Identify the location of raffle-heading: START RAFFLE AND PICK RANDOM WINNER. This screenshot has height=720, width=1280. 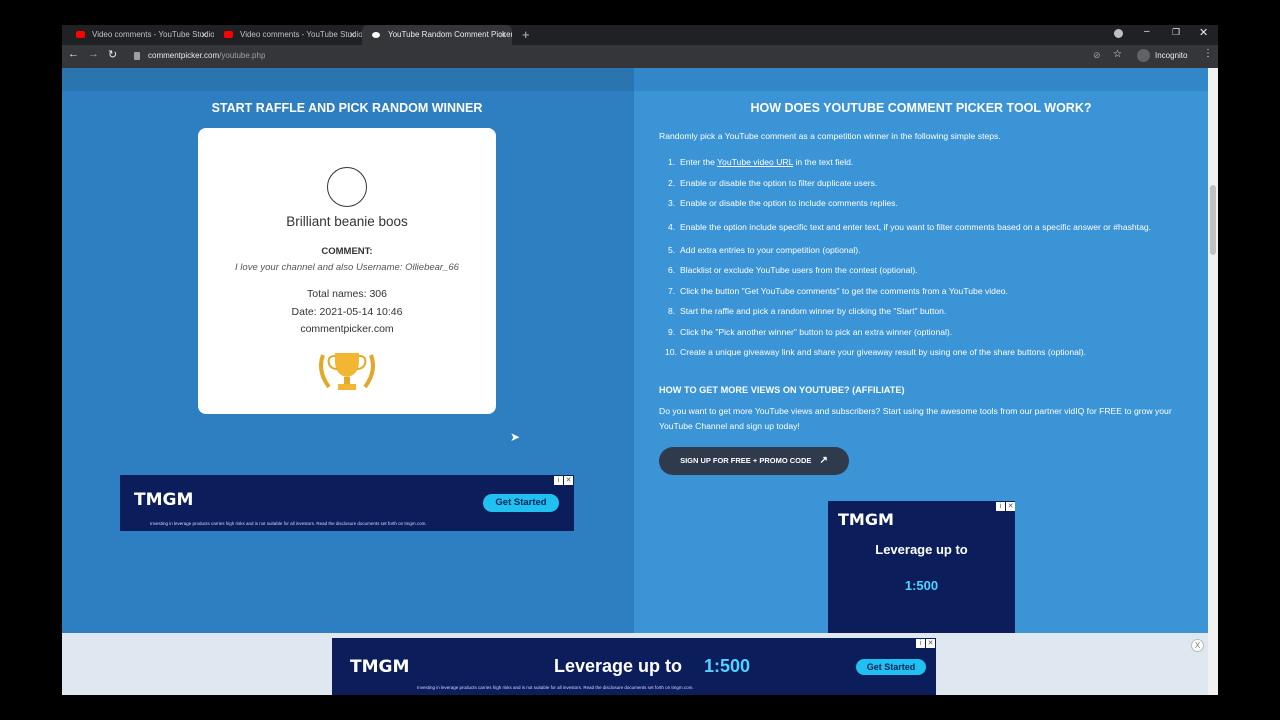
(347, 108).